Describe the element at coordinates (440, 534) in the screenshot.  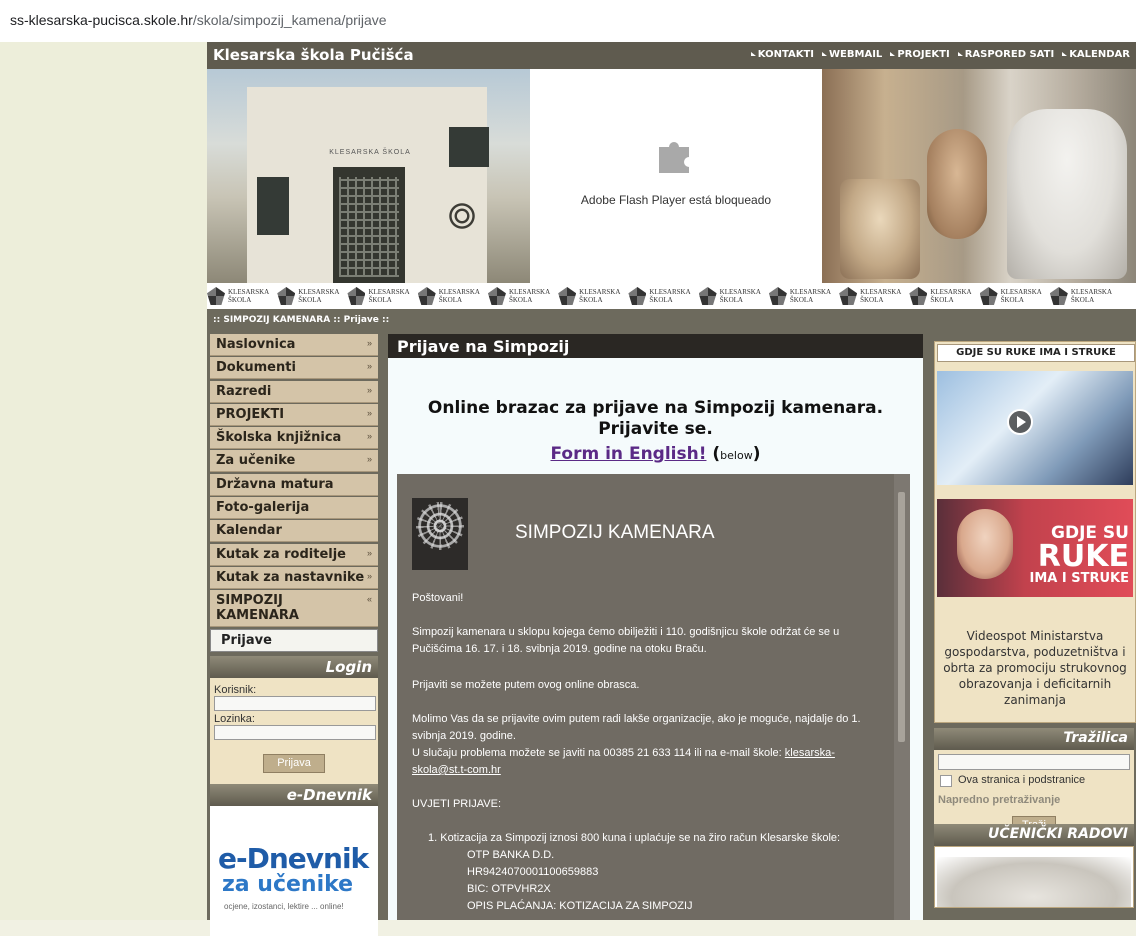
I see `rose-window-logo` at that location.